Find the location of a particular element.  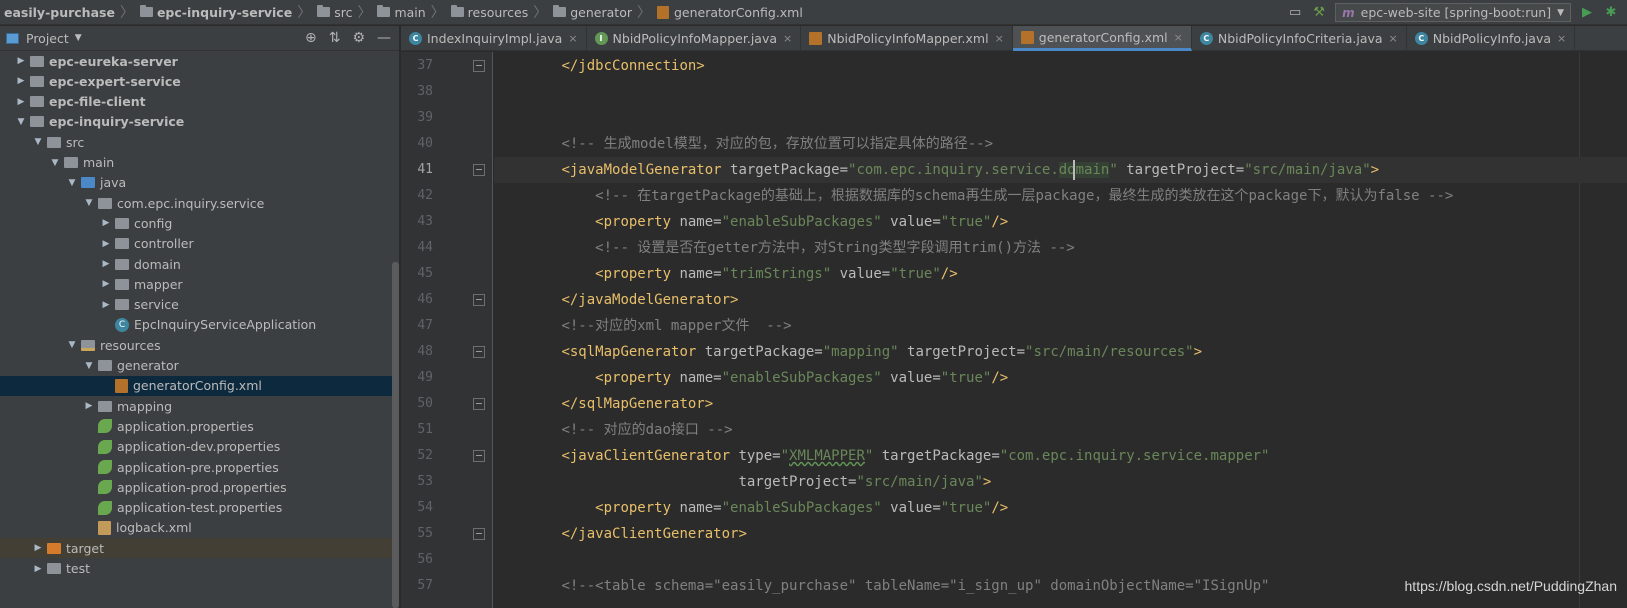

tree-node: generatorConfig.xml is located at coordinates (199, 385).